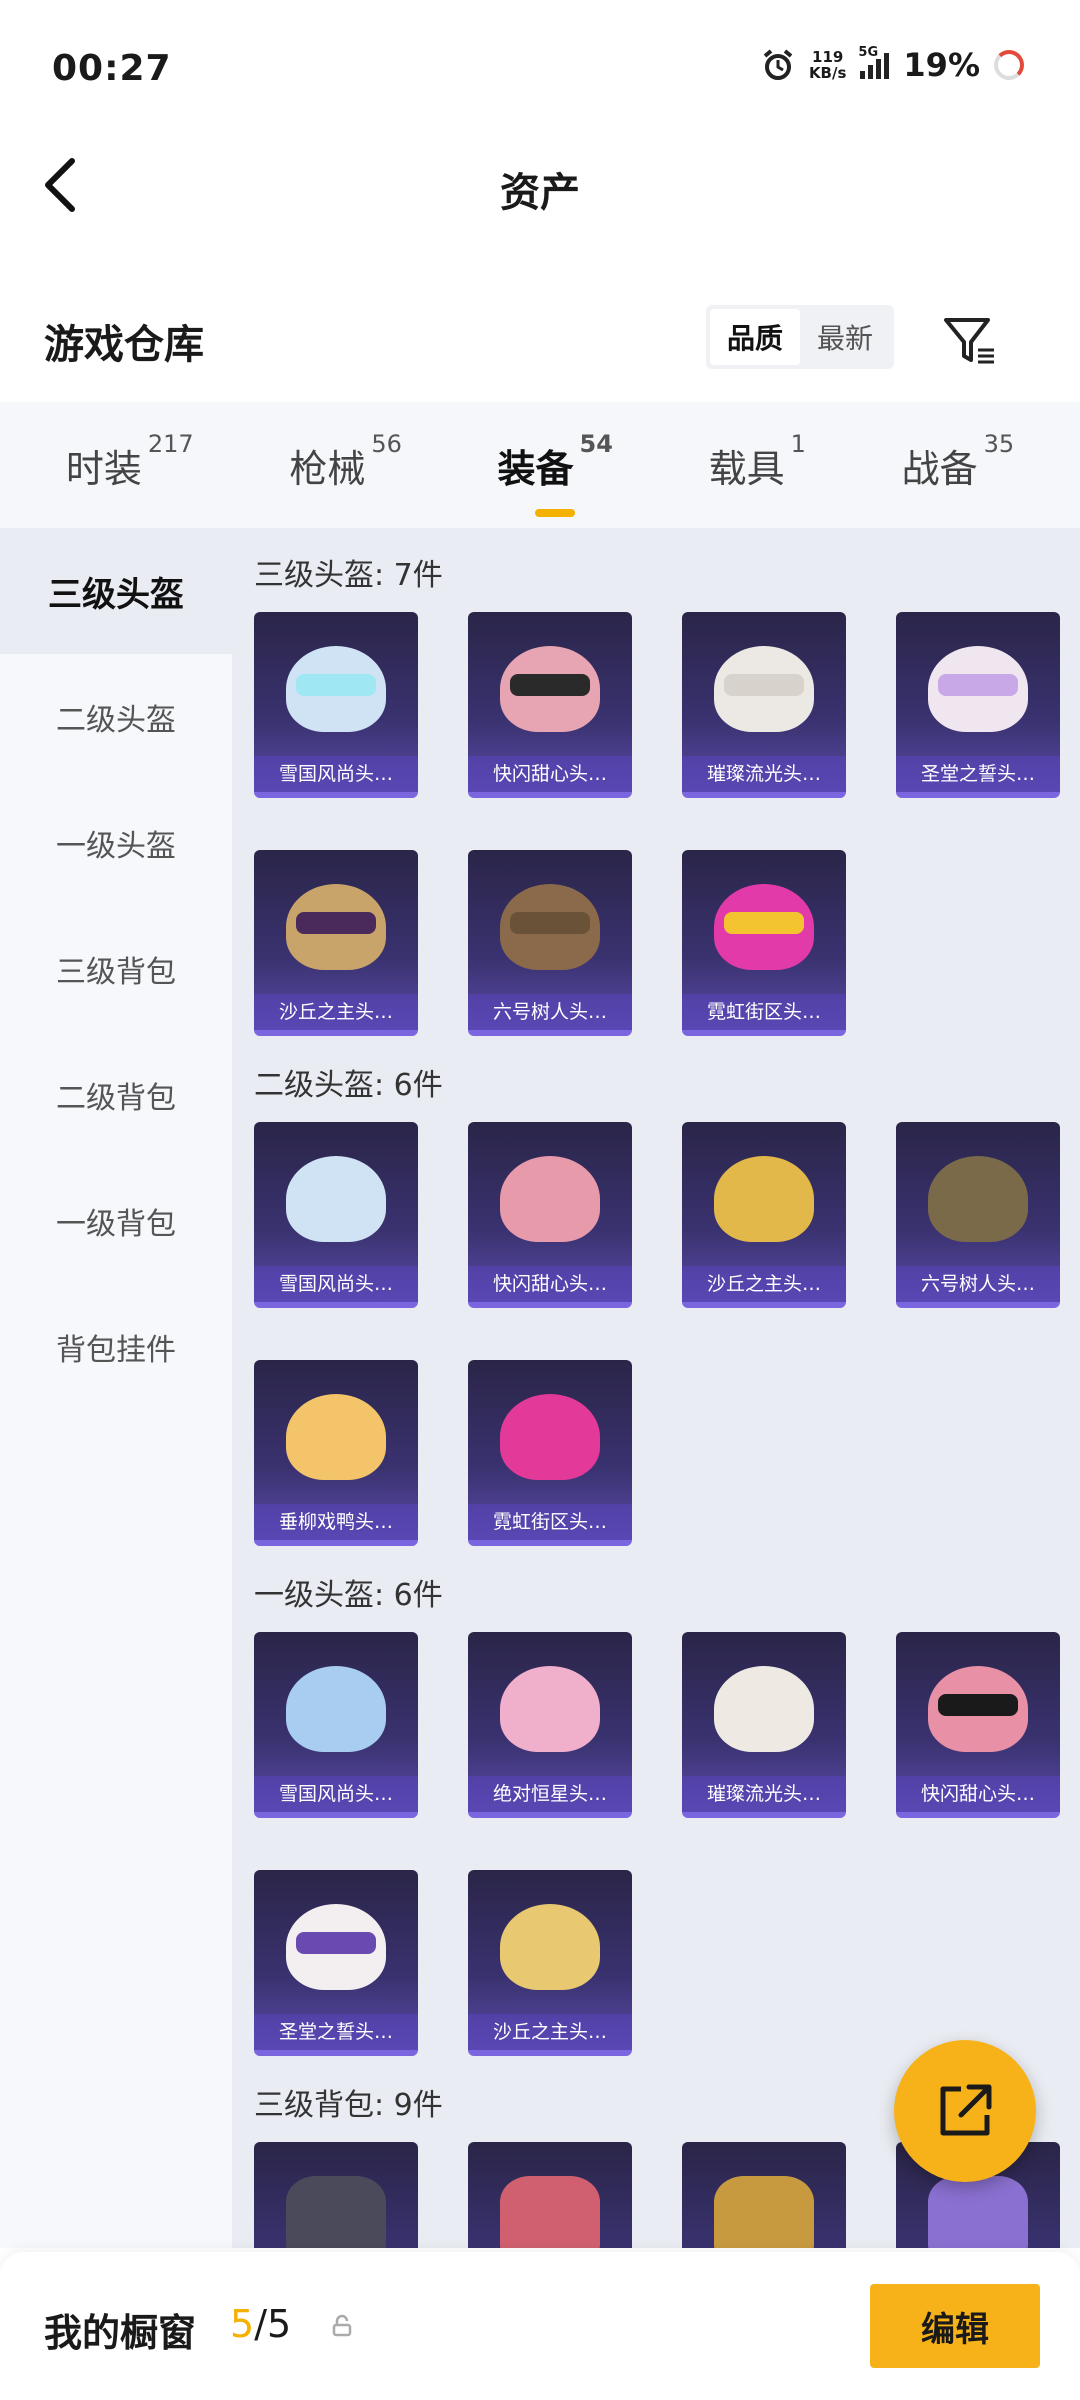  What do you see at coordinates (116, 591) in the screenshot?
I see `sidebar-item-level3-helmet: 三级头盔` at bounding box center [116, 591].